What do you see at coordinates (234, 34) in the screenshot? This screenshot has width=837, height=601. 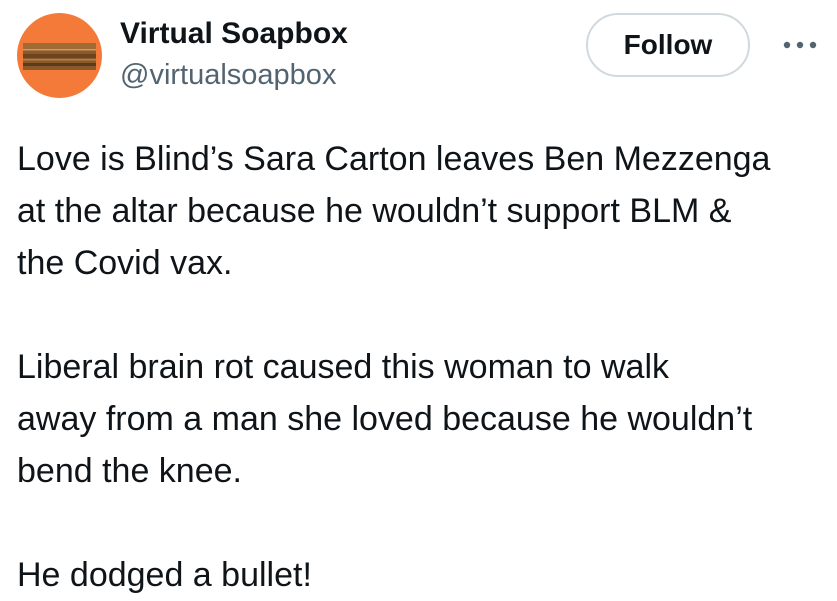 I see `display-name: Virtual Soapbox` at bounding box center [234, 34].